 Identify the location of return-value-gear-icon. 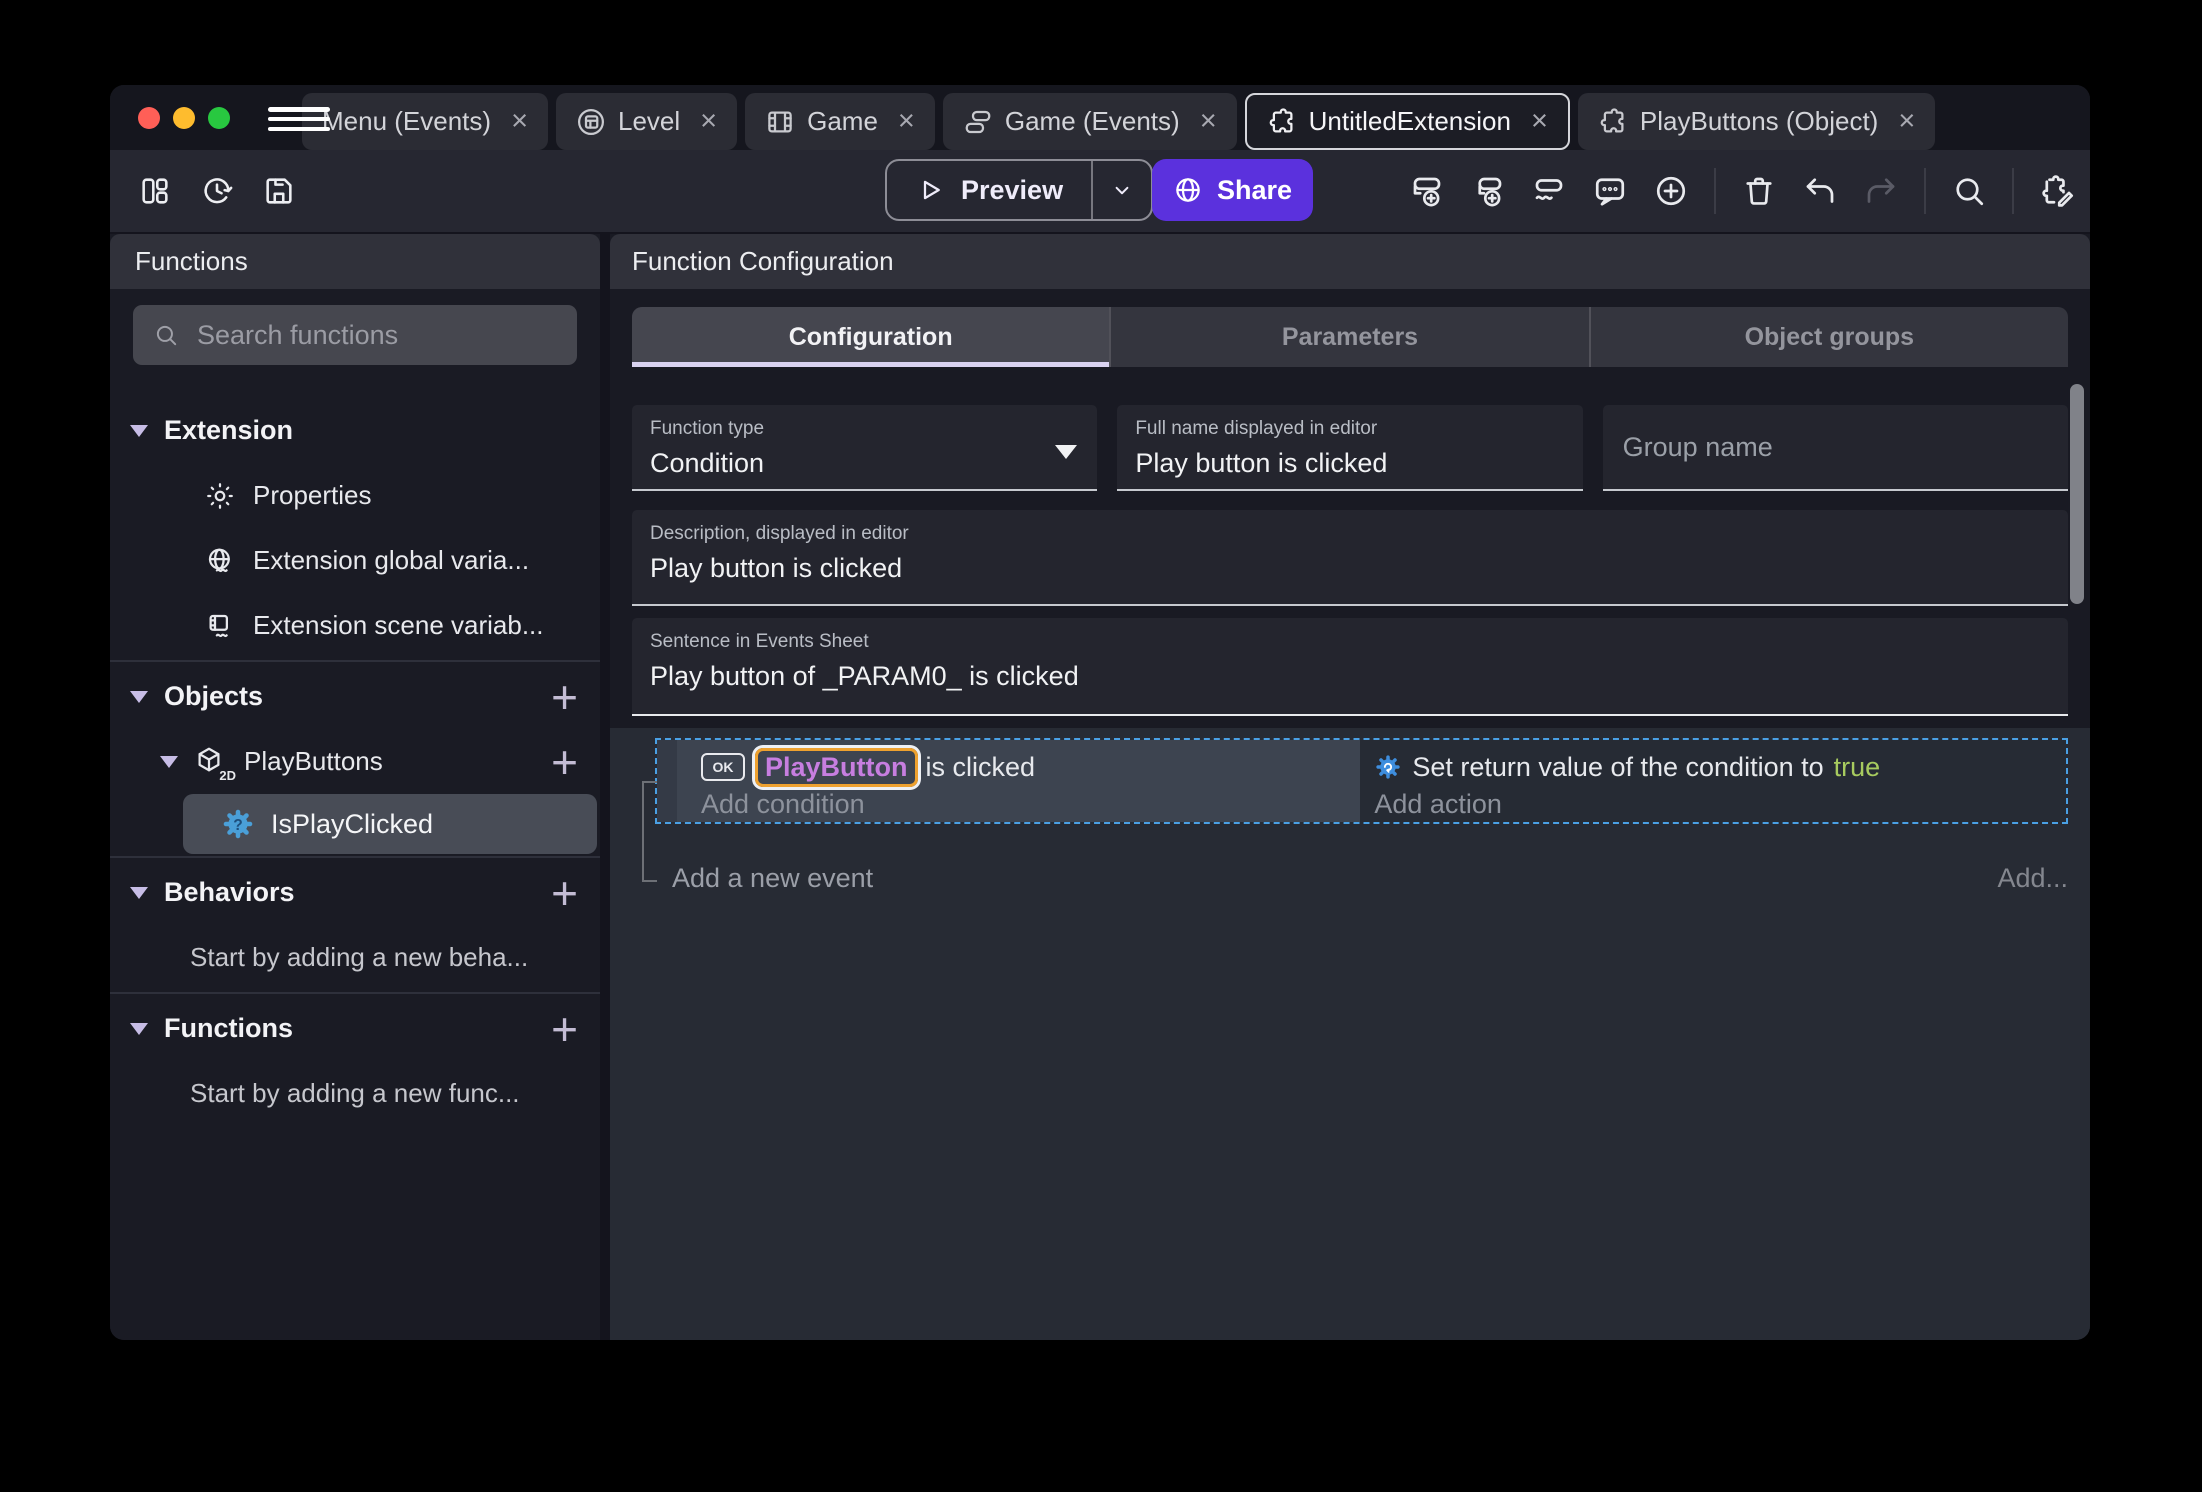
(1388, 767).